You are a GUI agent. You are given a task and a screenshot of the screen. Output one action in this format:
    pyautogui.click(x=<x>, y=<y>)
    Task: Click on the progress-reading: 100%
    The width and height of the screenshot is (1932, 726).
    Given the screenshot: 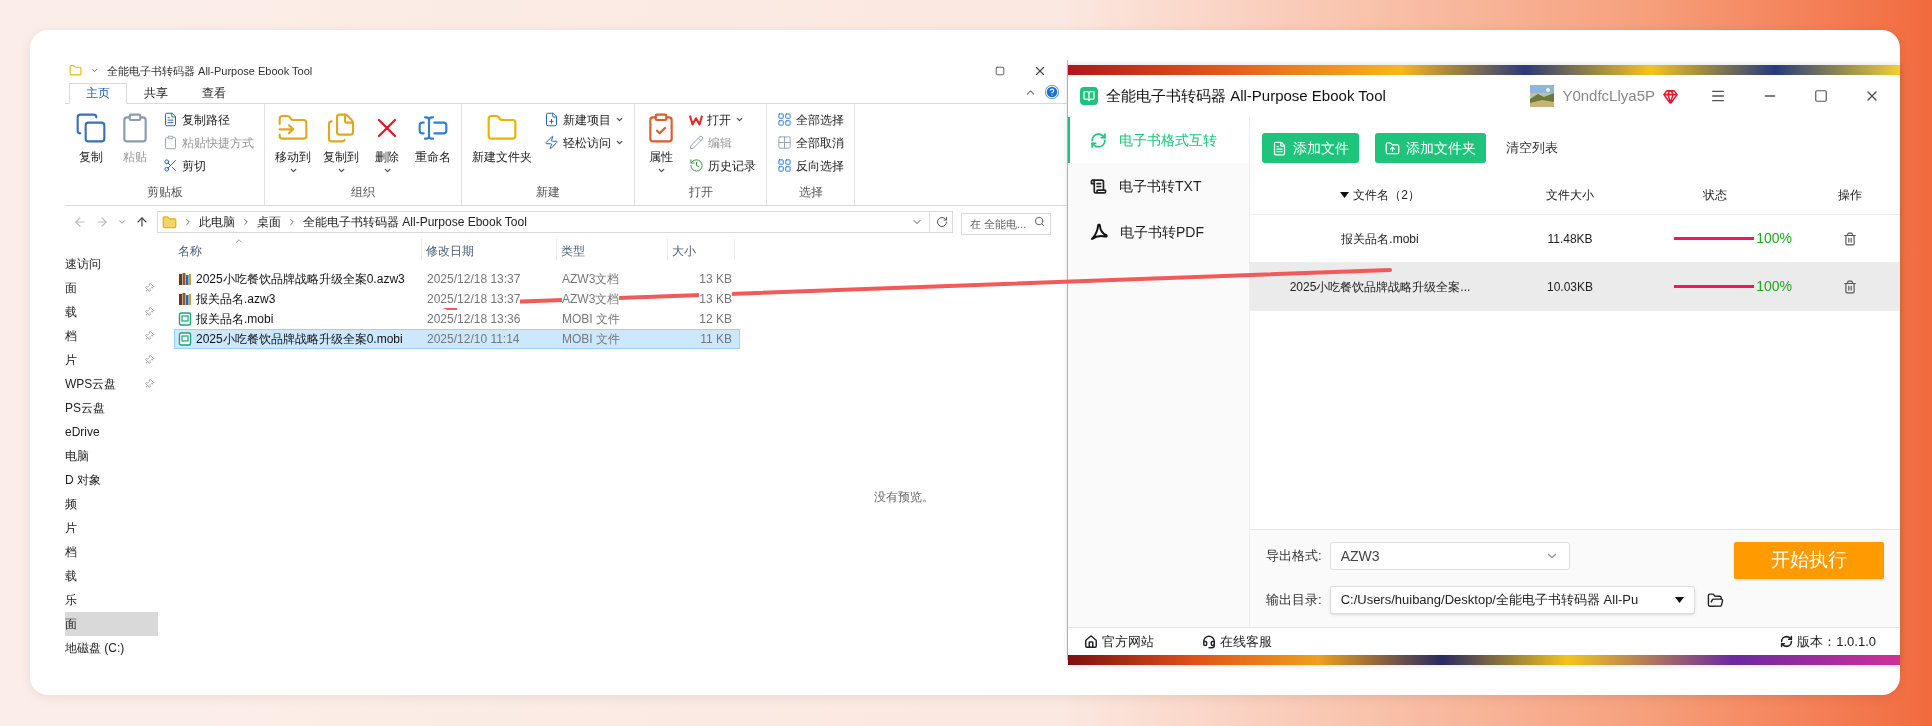 What is the action you would take?
    pyautogui.click(x=1774, y=238)
    